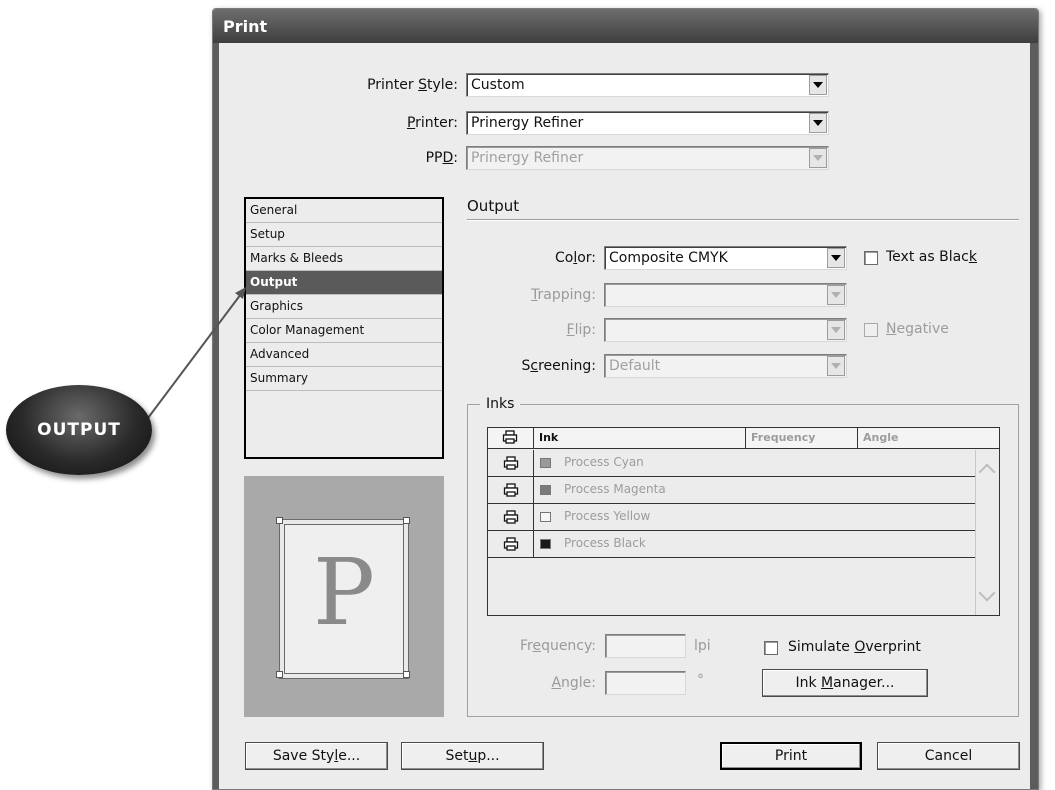 The height and width of the screenshot is (790, 1055). Describe the element at coordinates (645, 646) in the screenshot. I see `frequency-input` at that location.